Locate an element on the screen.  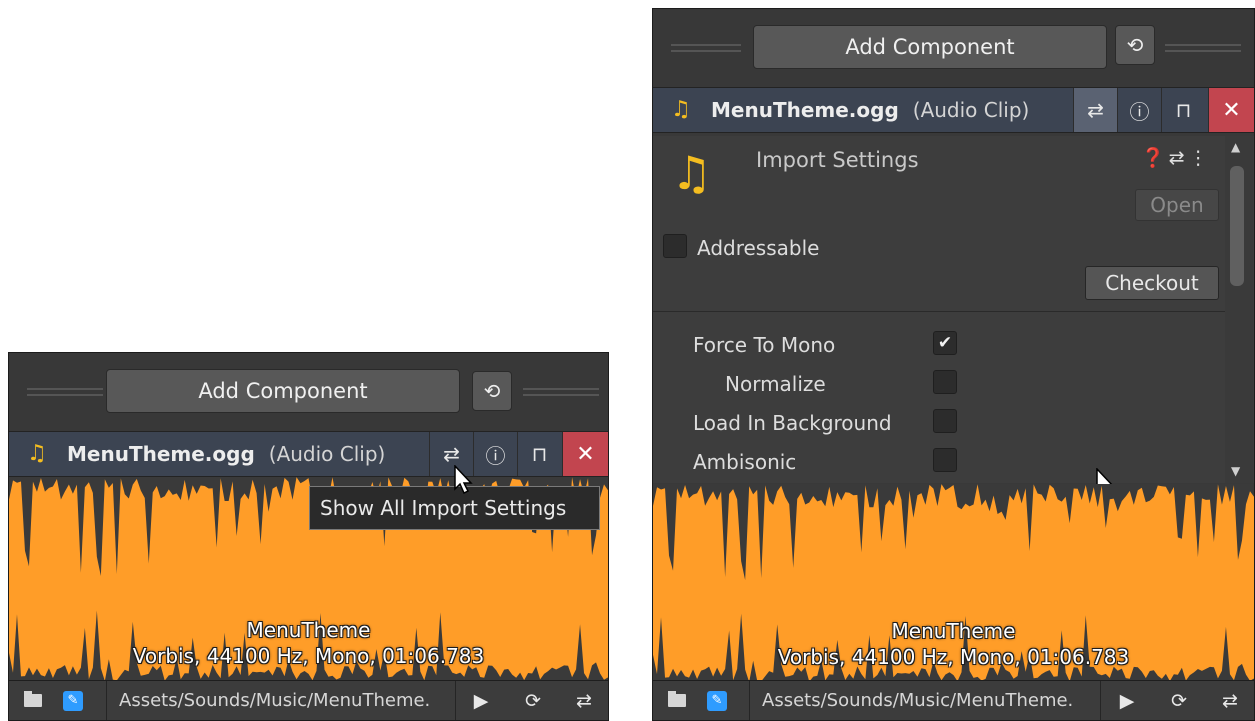
waveform-top-gaps is located at coordinates (953, 532).